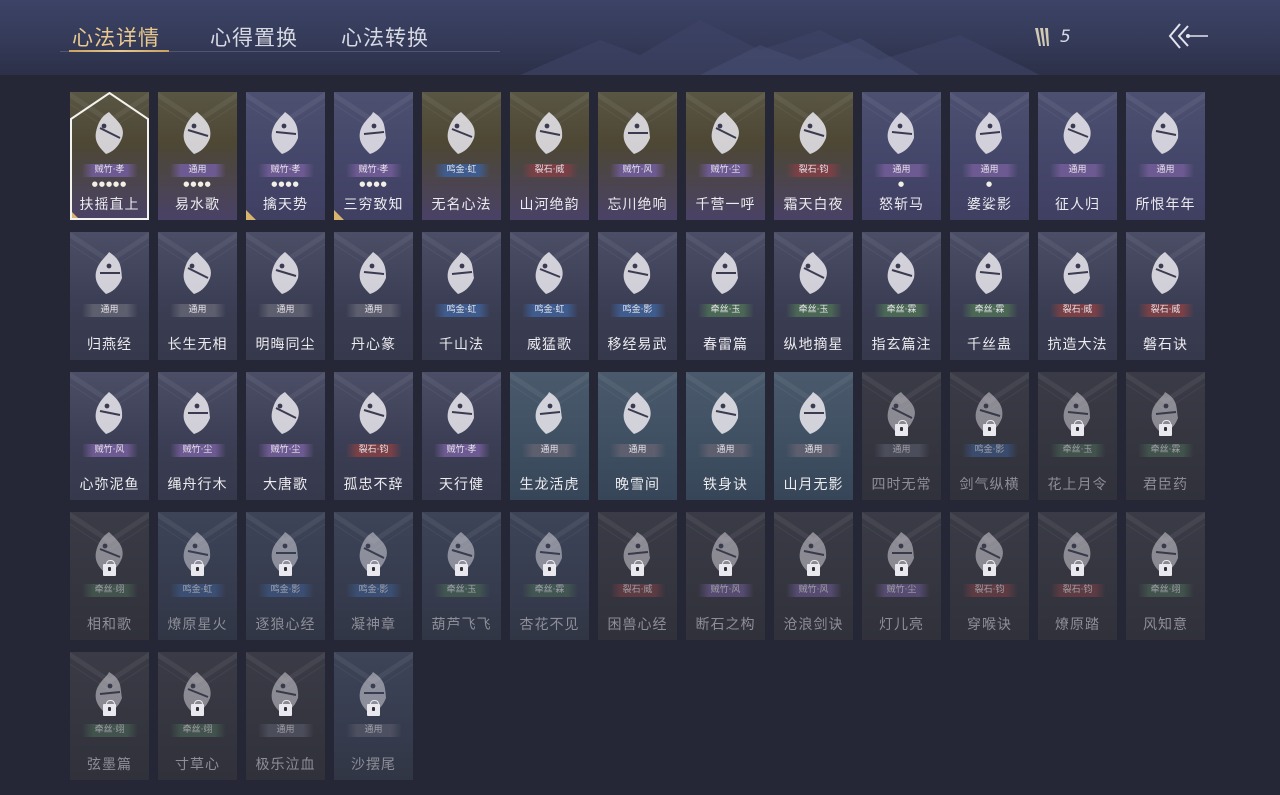  I want to click on skill-card: 贼竹·孝 ●●●● 擒天势, so click(285, 156).